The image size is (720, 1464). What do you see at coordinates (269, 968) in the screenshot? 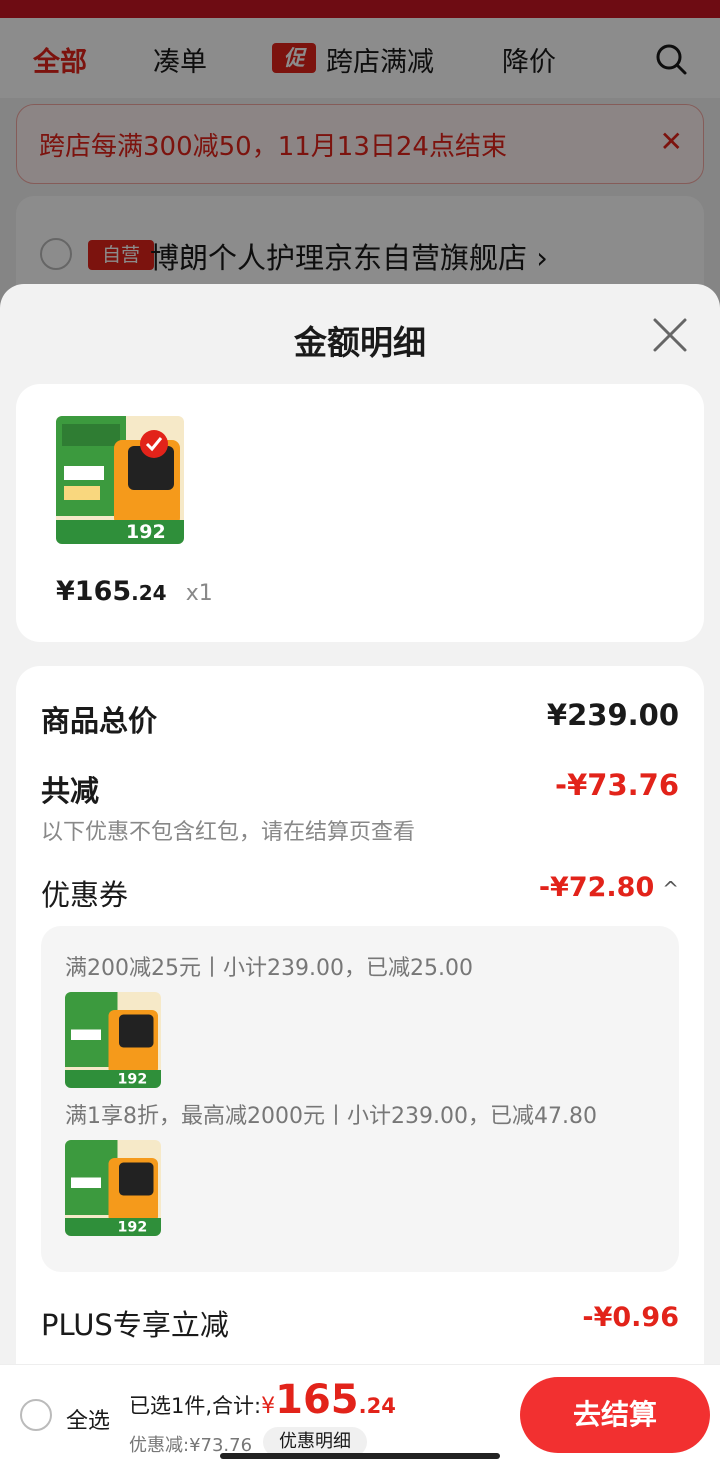
I see `coupon-rule-1: 满200减25元丨小计239.00，已减25.00` at bounding box center [269, 968].